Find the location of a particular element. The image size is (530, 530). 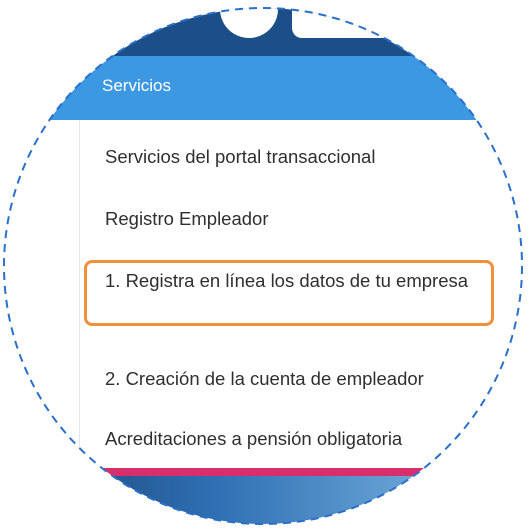

services-header-title: Servicios is located at coordinates (136, 85).